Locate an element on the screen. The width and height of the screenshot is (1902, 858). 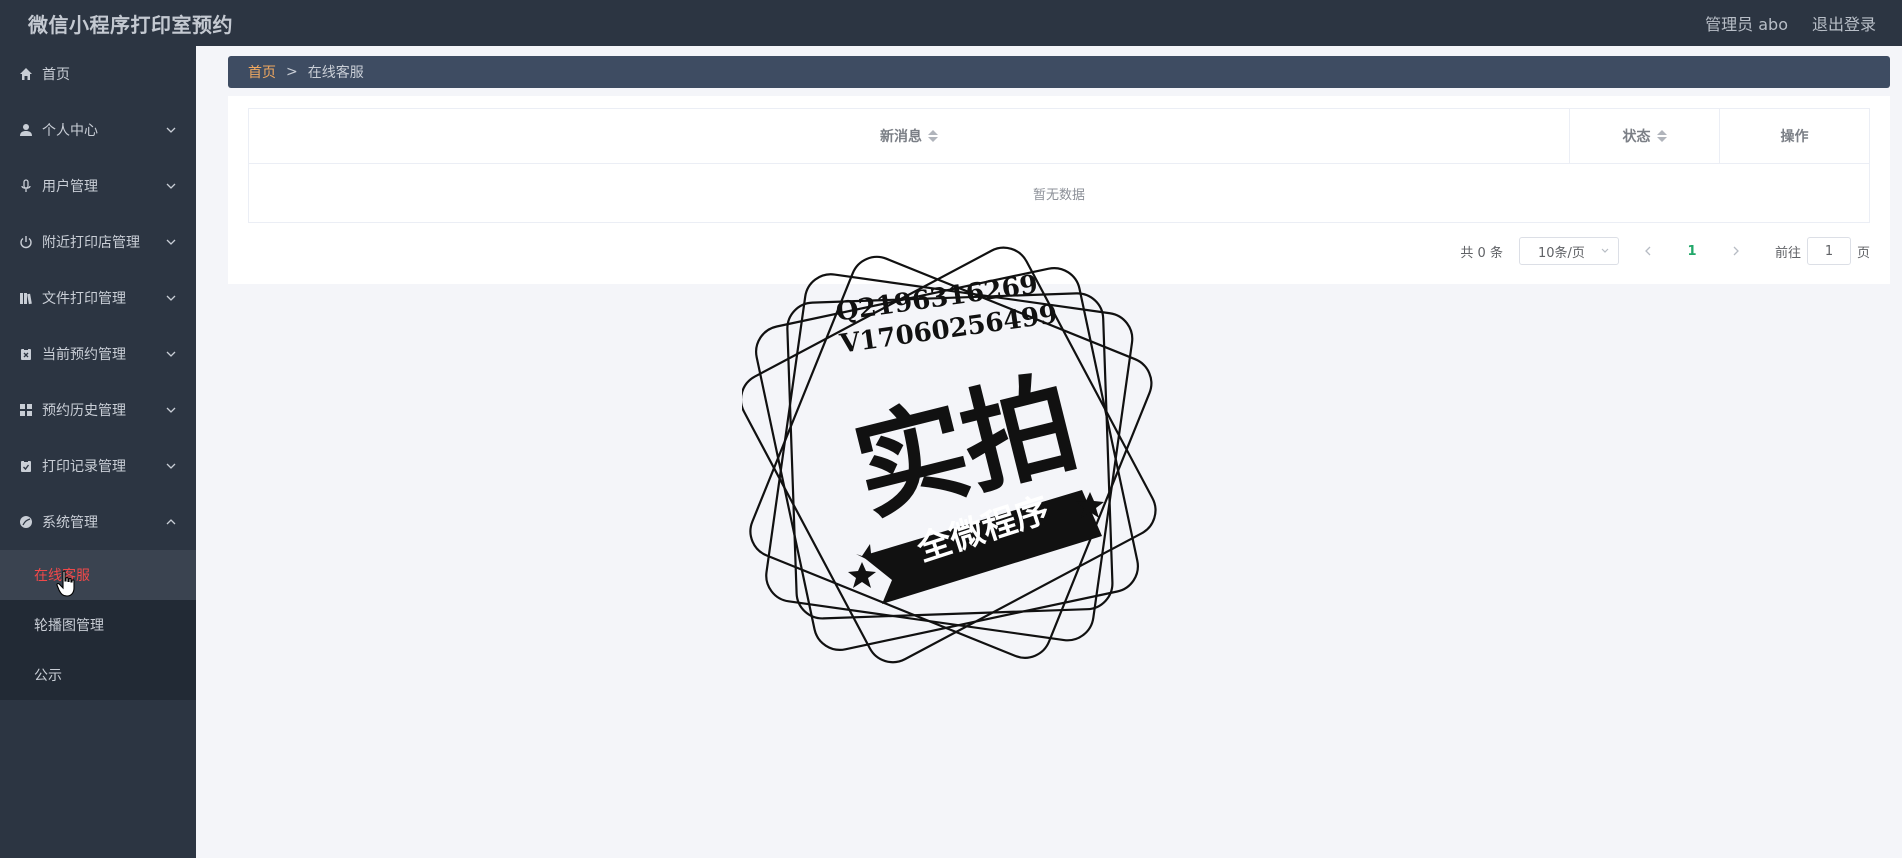
prev-page-button is located at coordinates (1648, 251).